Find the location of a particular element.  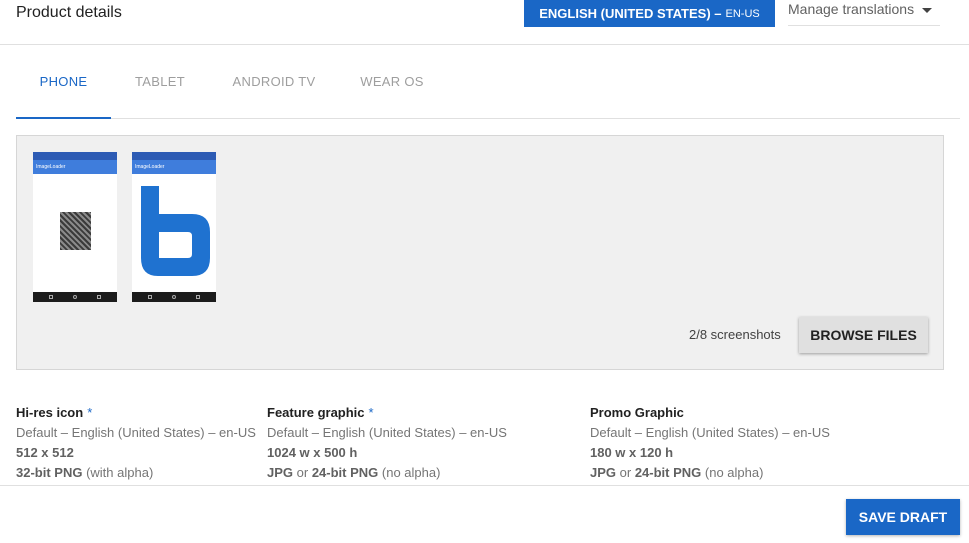

tab-label: TABLET is located at coordinates (160, 81).